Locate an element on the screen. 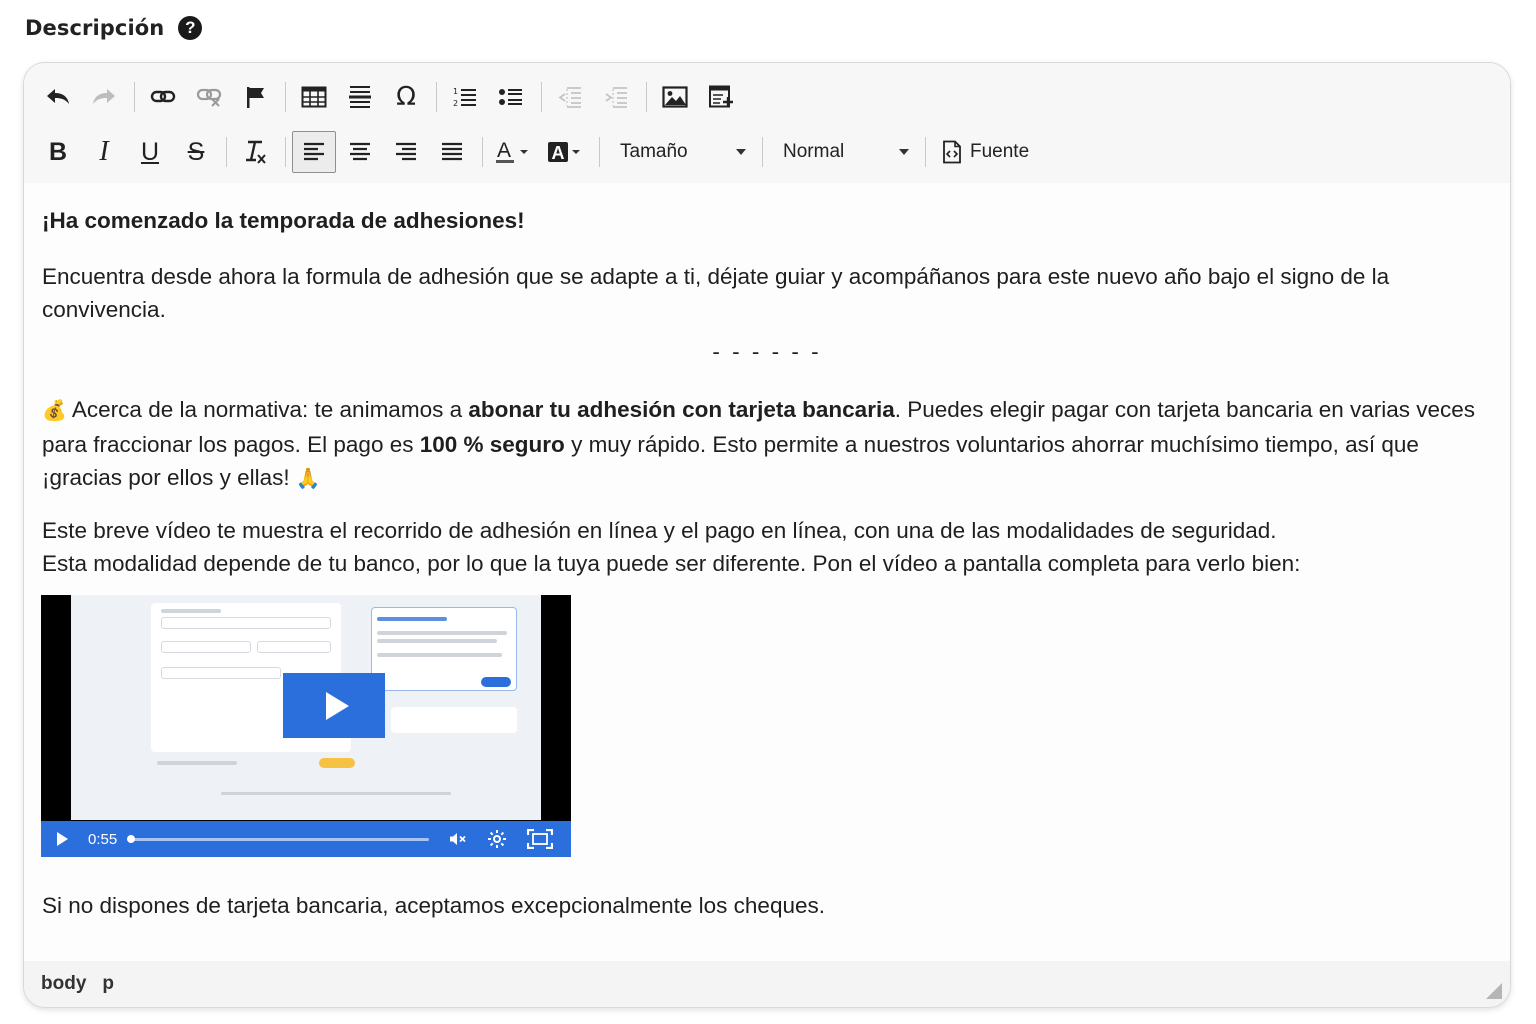  source-label: Fuente is located at coordinates (1000, 151).